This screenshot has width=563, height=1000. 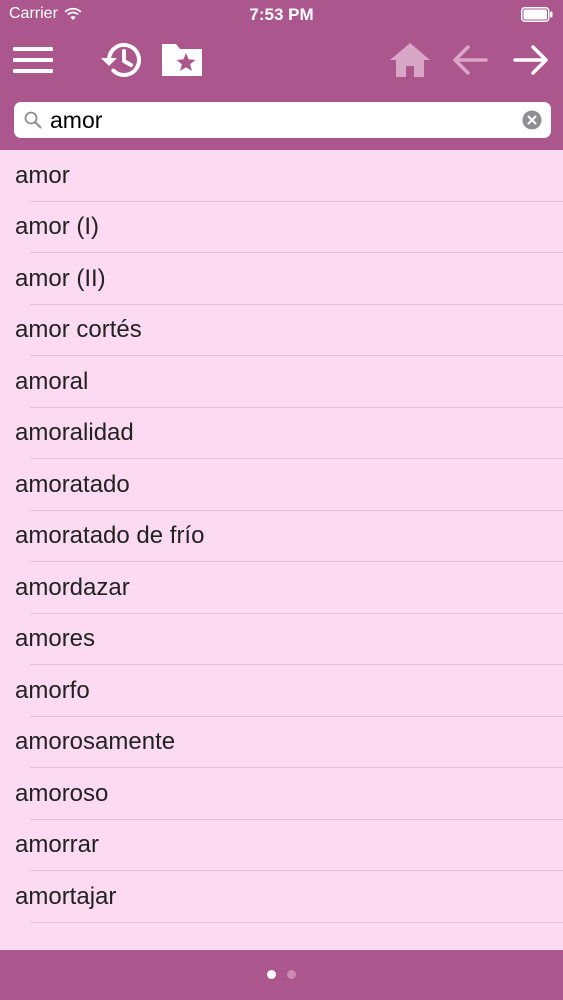 I want to click on list-item: amoroso, so click(x=281, y=794).